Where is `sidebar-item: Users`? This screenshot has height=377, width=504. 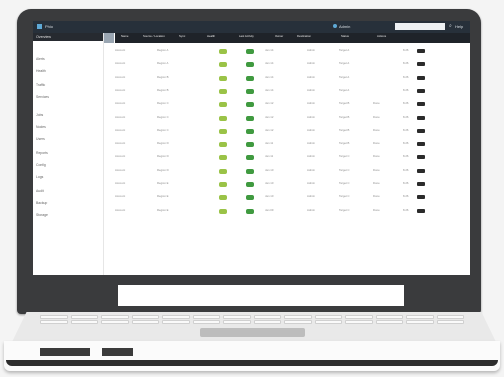 sidebar-item: Users is located at coordinates (40, 139).